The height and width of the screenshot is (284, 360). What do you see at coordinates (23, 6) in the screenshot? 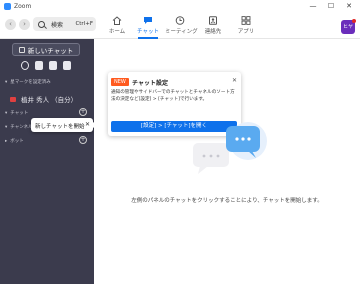
I see `window-title: Zoom` at bounding box center [23, 6].